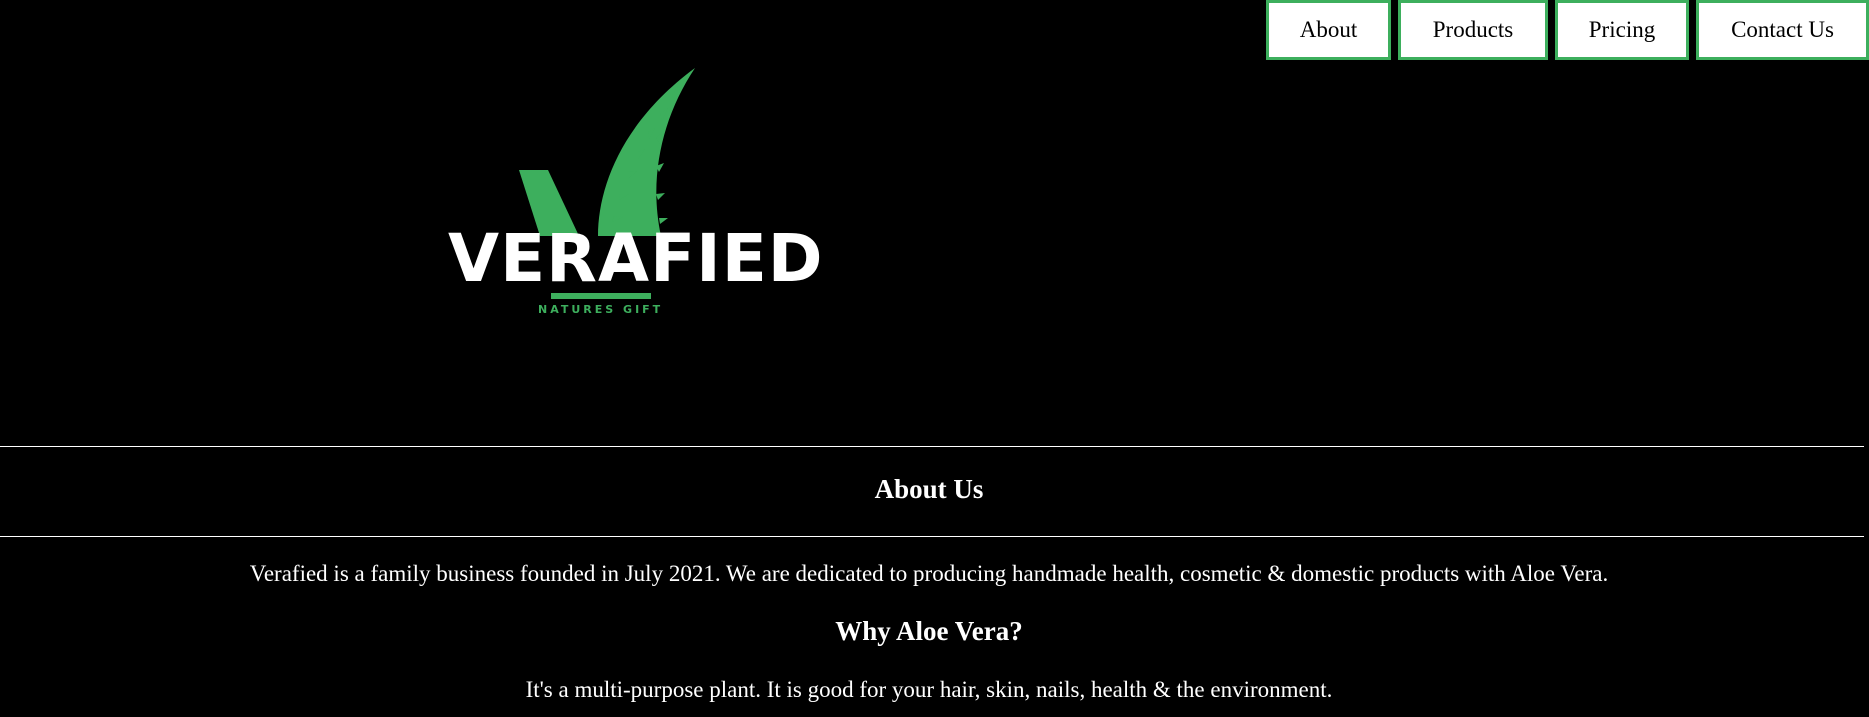 The image size is (1869, 717). Describe the element at coordinates (932, 536) in the screenshot. I see `divider-bottom` at that location.